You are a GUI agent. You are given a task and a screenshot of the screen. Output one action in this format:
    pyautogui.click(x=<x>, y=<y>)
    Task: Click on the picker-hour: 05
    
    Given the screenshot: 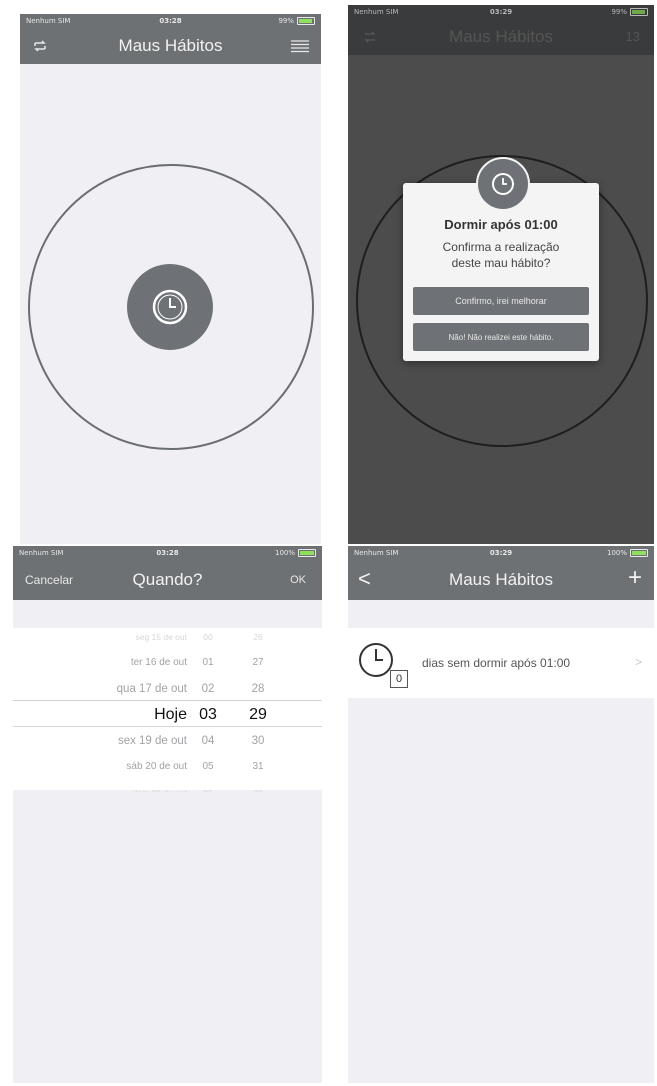 What is the action you would take?
    pyautogui.click(x=208, y=766)
    